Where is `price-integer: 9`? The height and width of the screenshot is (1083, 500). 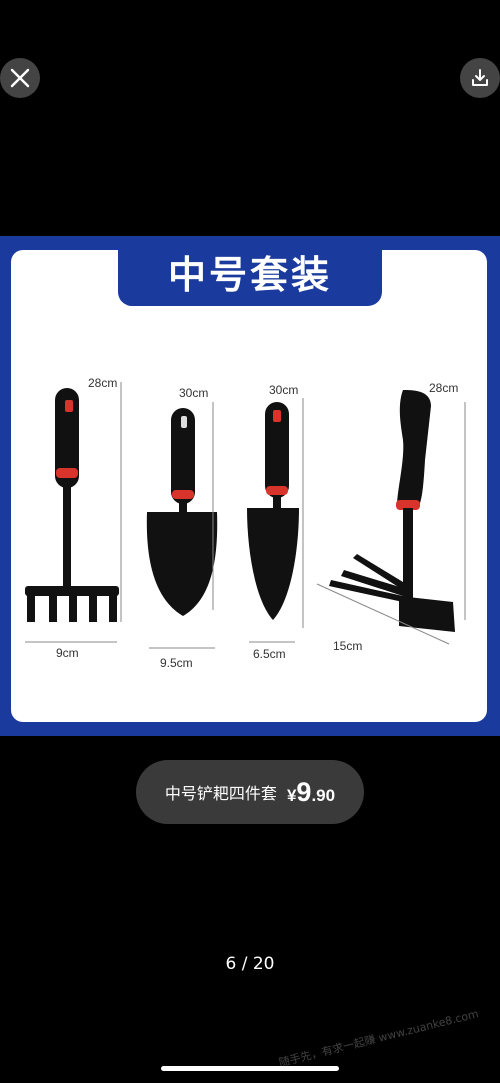
price-integer: 9 is located at coordinates (304, 791).